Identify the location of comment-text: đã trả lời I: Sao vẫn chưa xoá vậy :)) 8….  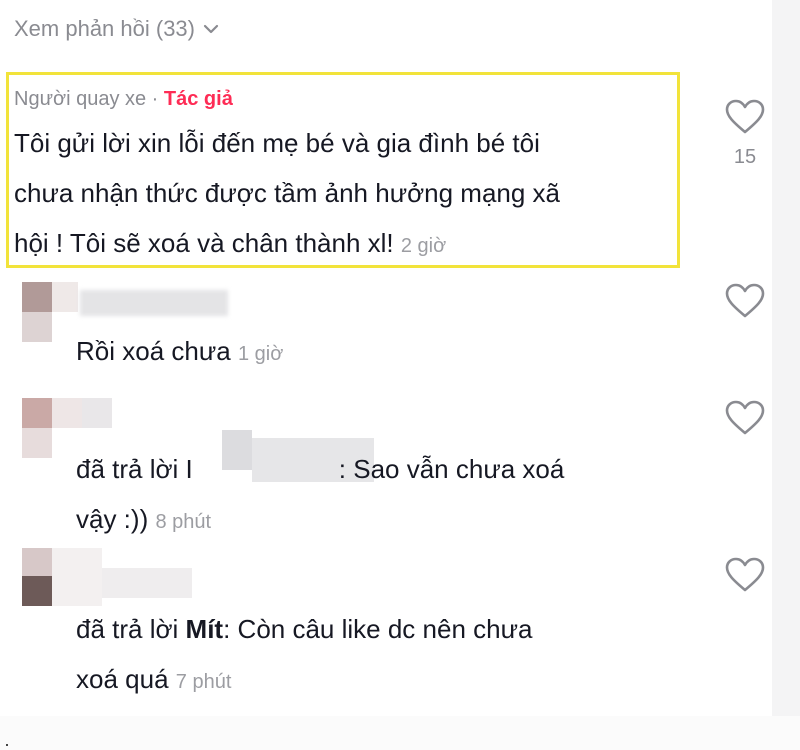
(320, 495).